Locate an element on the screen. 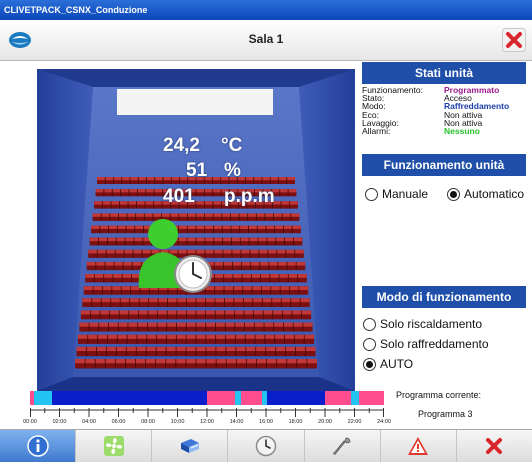 This screenshot has width=532, height=462. tick-label: 14:00 is located at coordinates (236, 422).